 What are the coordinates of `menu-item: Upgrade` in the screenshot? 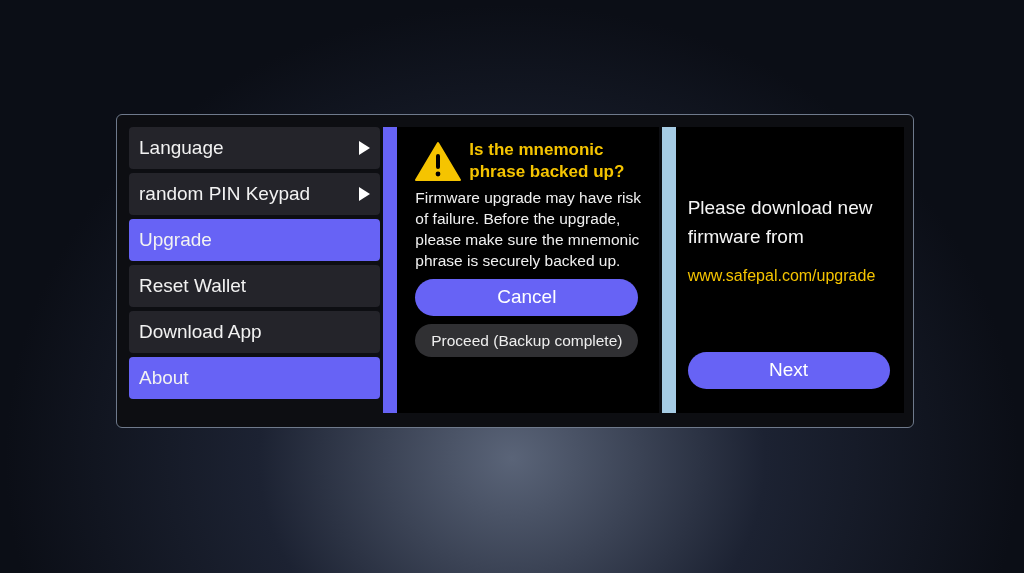 It's located at (255, 240).